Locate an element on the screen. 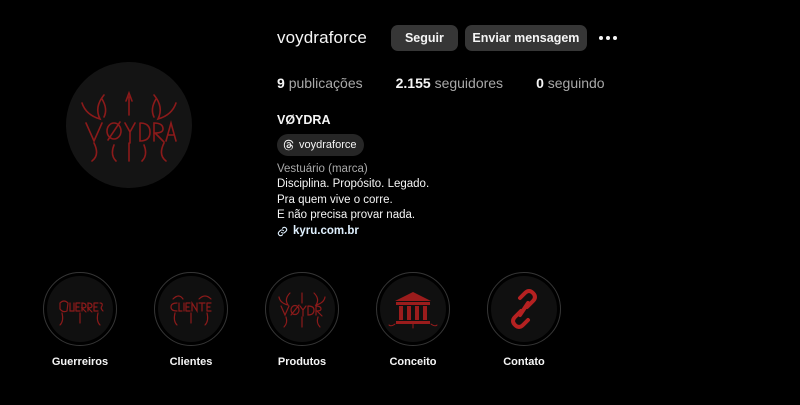  guerreiros-logo-icon is located at coordinates (81, 313).